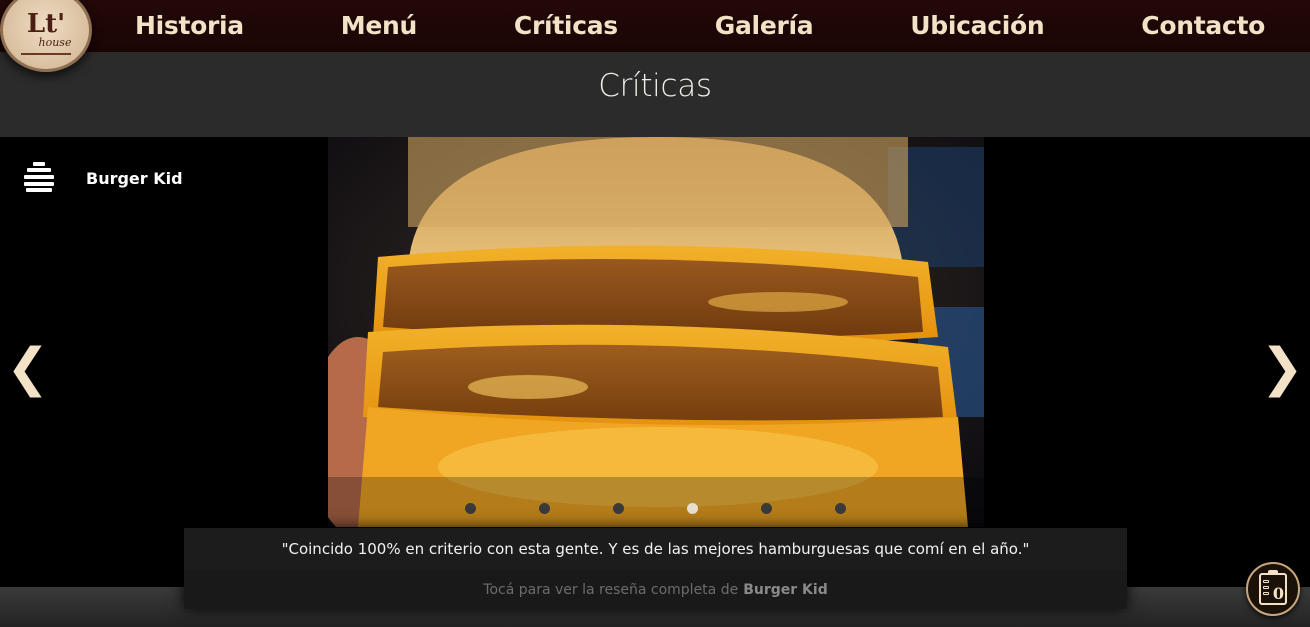  I want to click on section-title: Críticas, so click(655, 85).